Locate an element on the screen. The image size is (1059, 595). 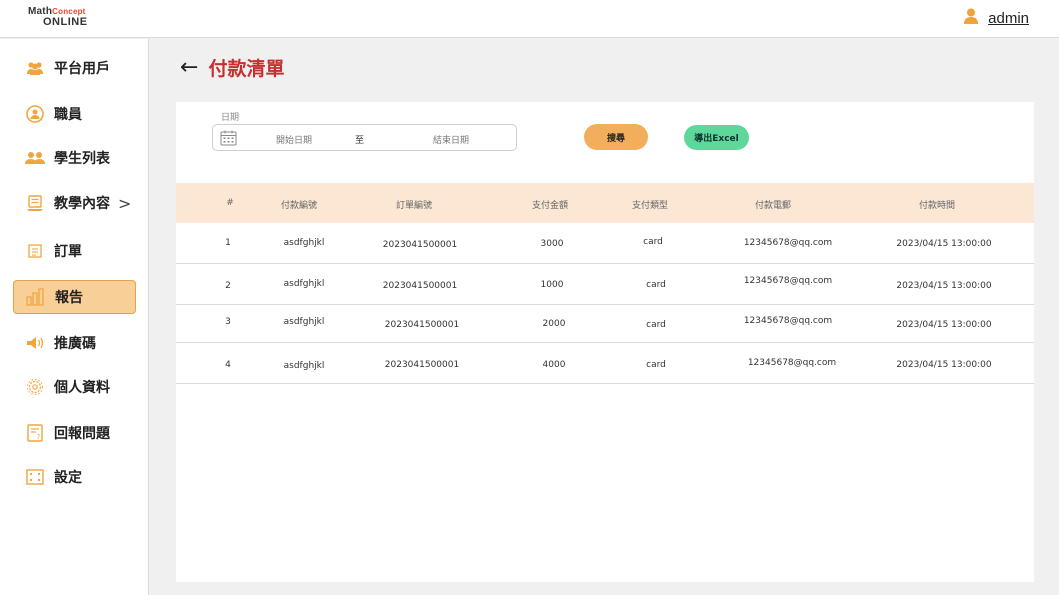
sidebar-item-settings: 設定 is located at coordinates (74, 477).